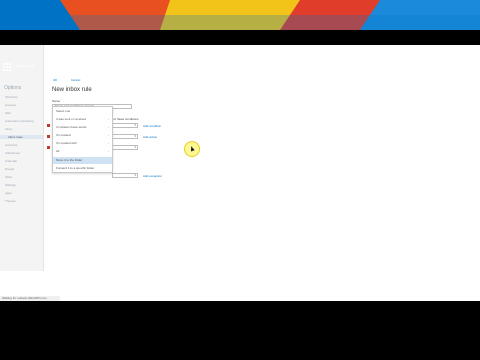  Describe the element at coordinates (82, 111) in the screenshot. I see `dropdown-item: Select one` at that location.